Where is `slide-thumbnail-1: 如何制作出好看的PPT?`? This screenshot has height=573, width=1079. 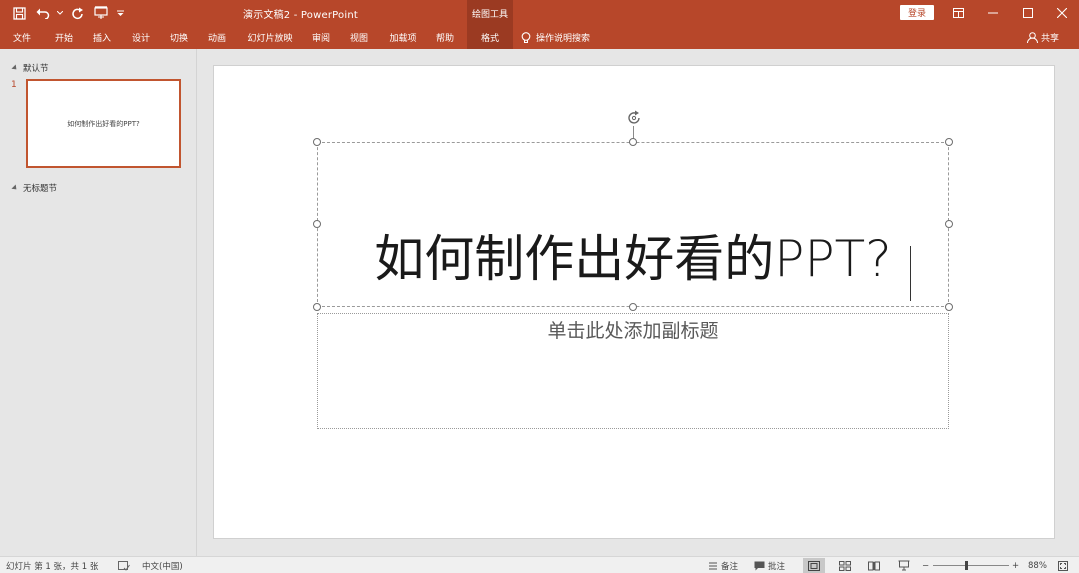
slide-thumbnail-1: 如何制作出好看的PPT? is located at coordinates (103, 123).